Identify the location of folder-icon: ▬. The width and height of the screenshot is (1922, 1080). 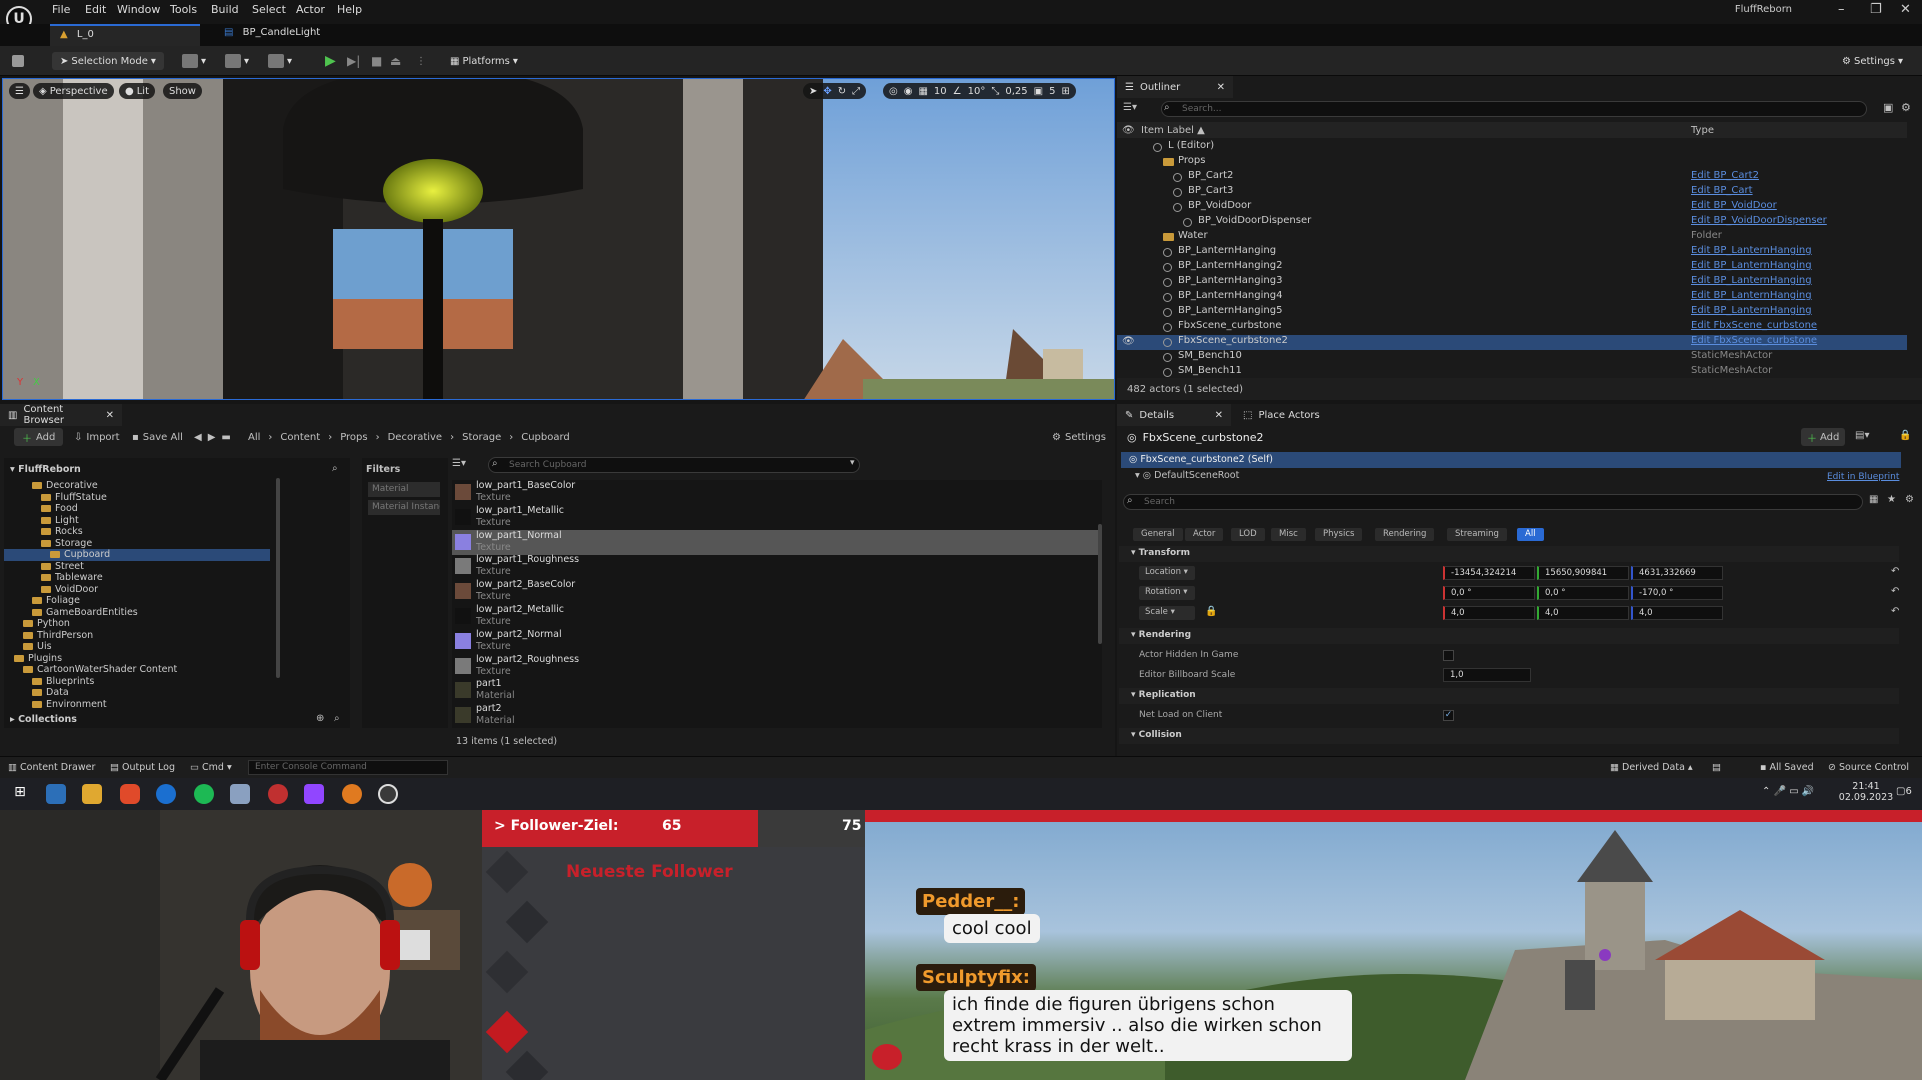
(225, 437).